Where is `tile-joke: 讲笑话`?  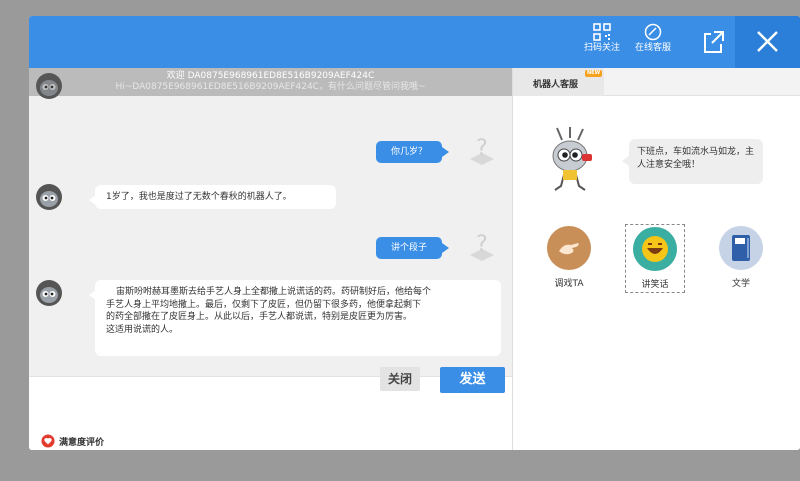 tile-joke: 讲笑话 is located at coordinates (655, 258).